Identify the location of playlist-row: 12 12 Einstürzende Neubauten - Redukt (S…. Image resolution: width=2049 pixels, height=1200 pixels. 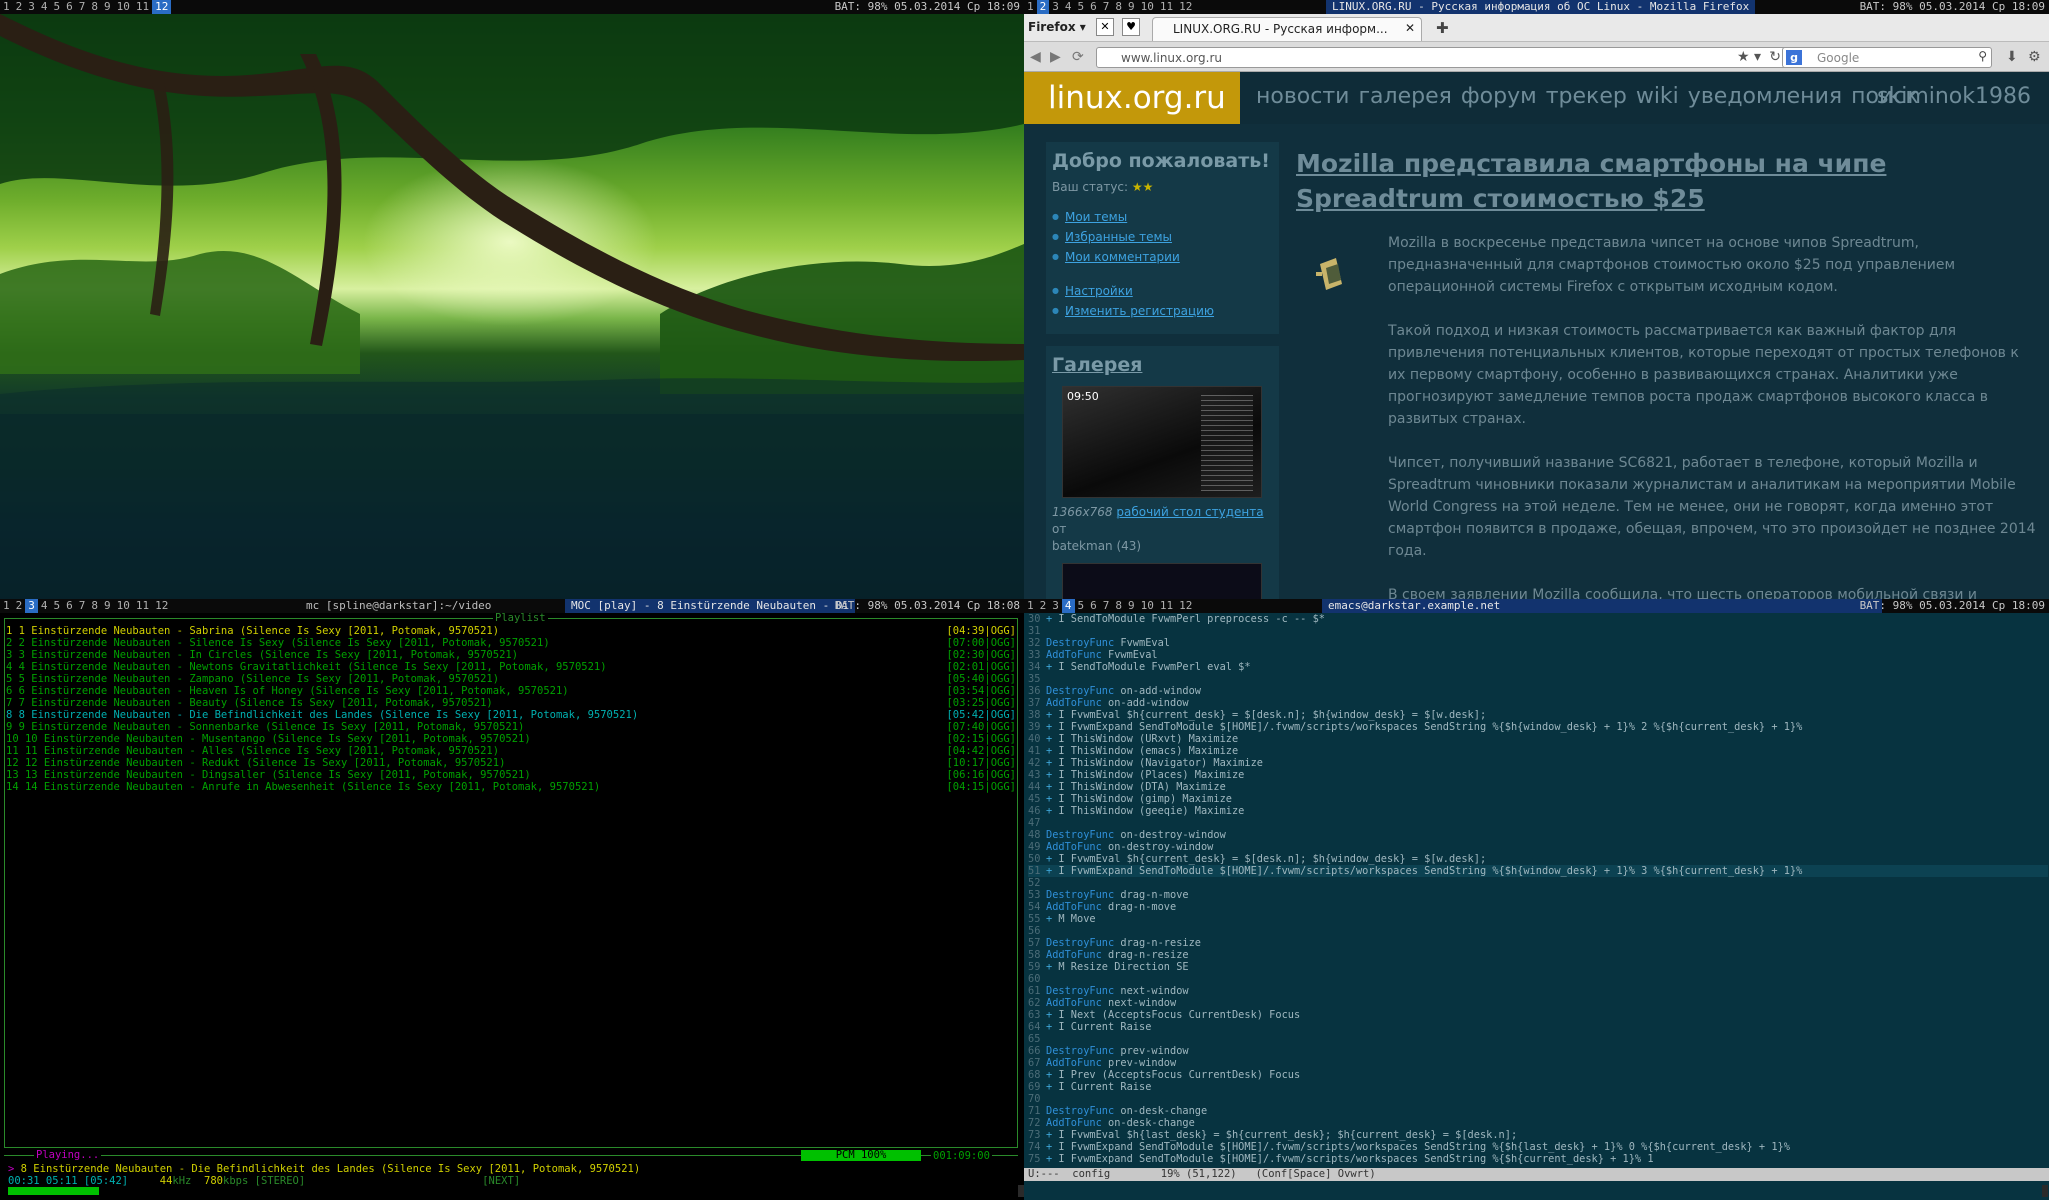
(511, 763).